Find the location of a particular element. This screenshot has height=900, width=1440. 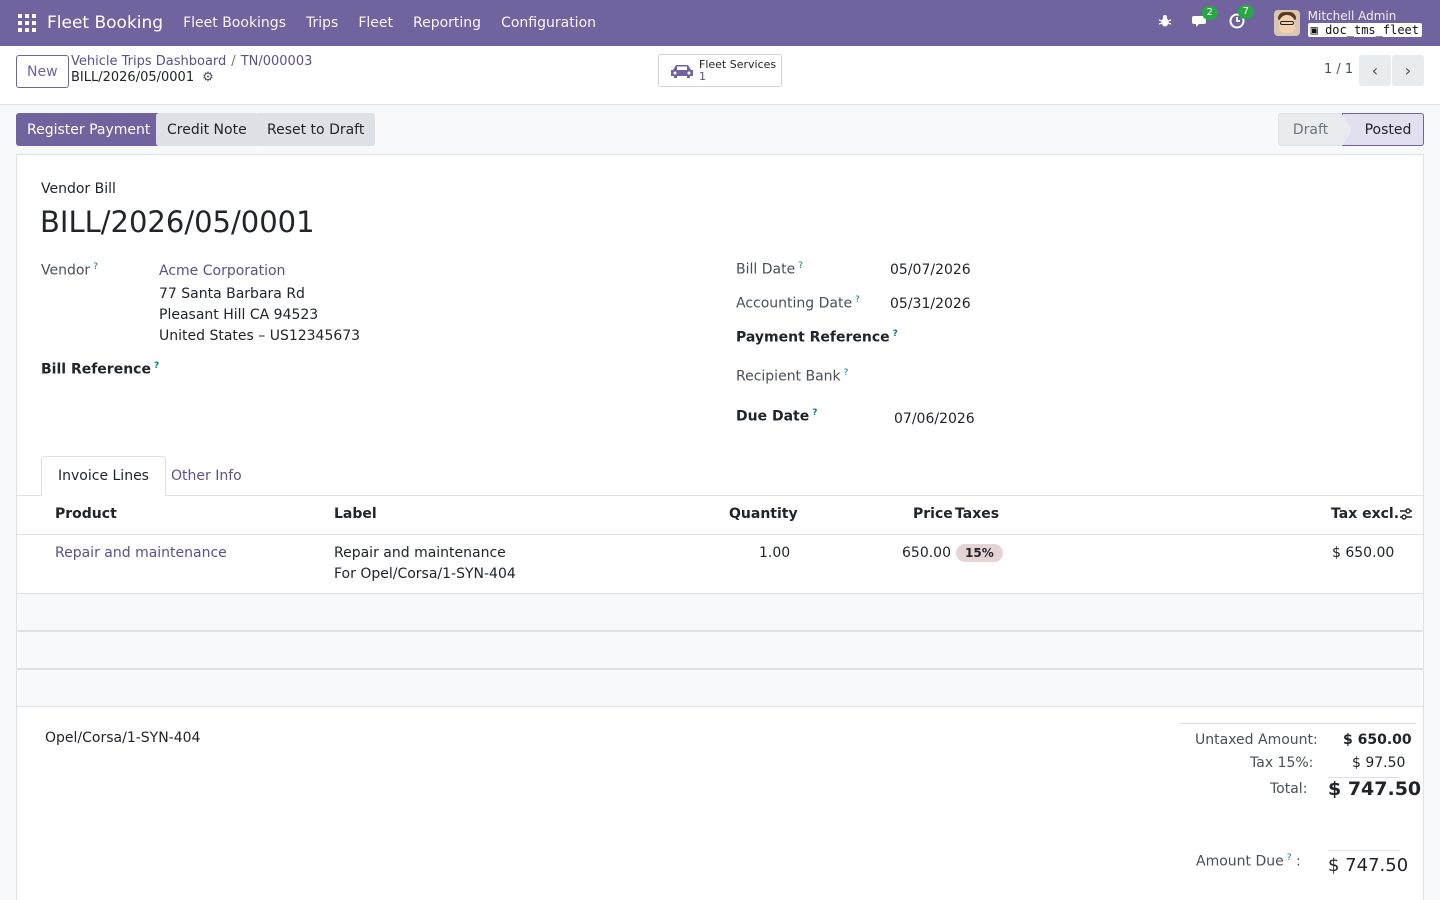

totals-divider is located at coordinates (1297, 723).